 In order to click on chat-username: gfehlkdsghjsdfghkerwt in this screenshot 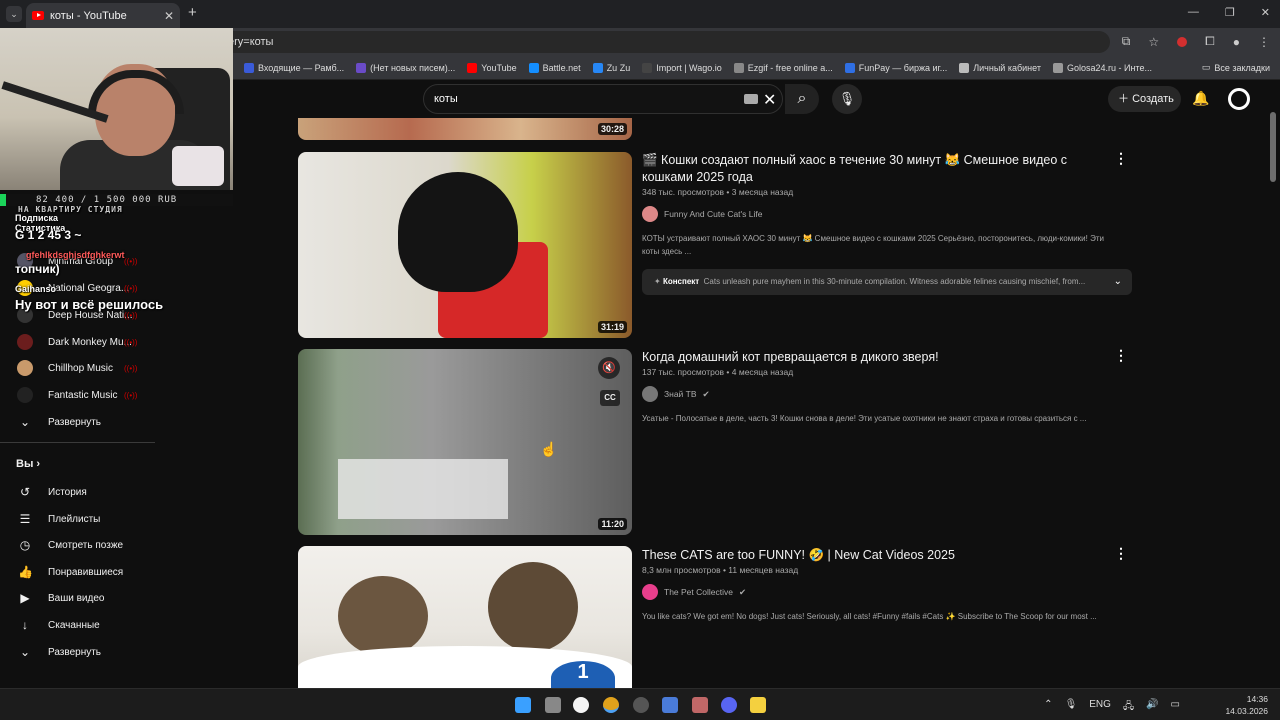, I will do `click(75, 255)`.